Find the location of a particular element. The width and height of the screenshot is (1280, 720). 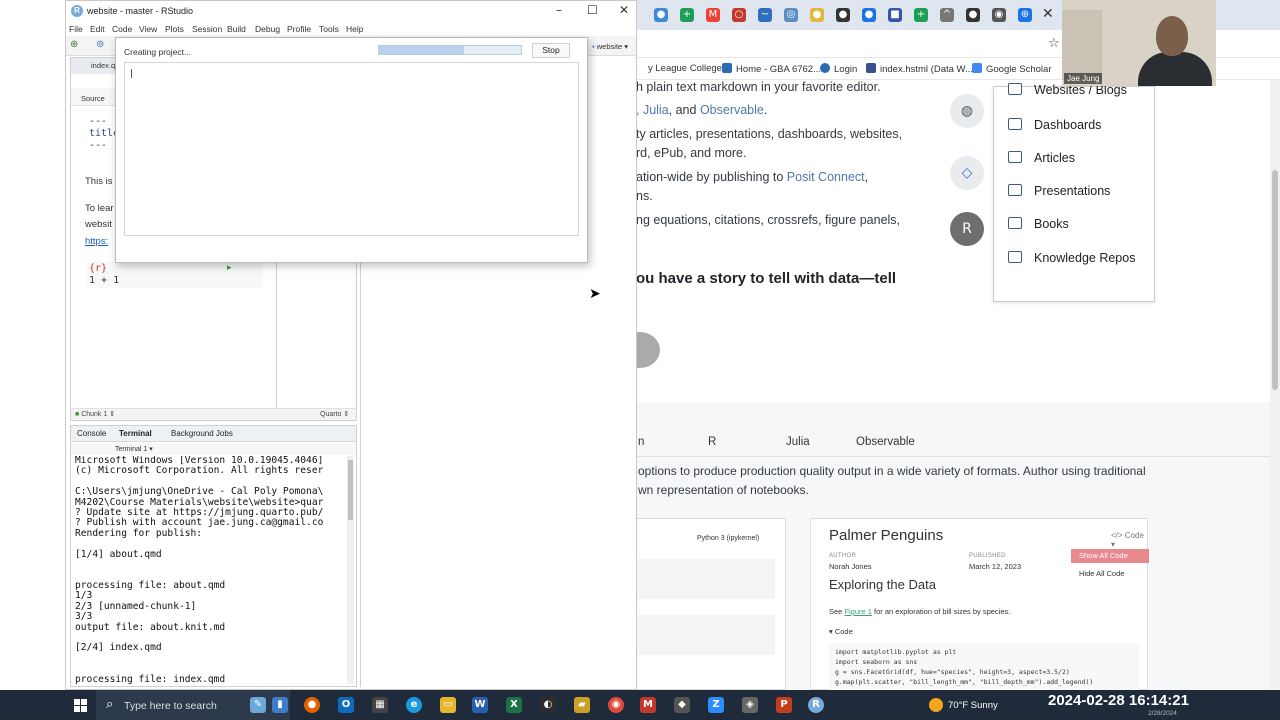

gmail-tab-icon: M is located at coordinates (713, 15).